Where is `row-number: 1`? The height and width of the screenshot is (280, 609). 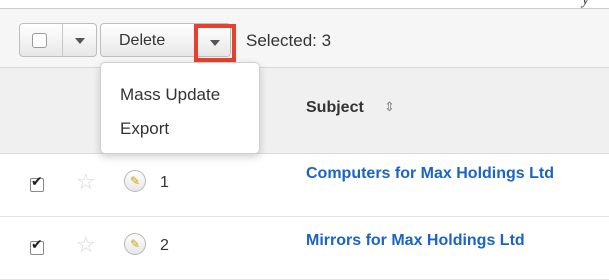
row-number: 1 is located at coordinates (164, 182).